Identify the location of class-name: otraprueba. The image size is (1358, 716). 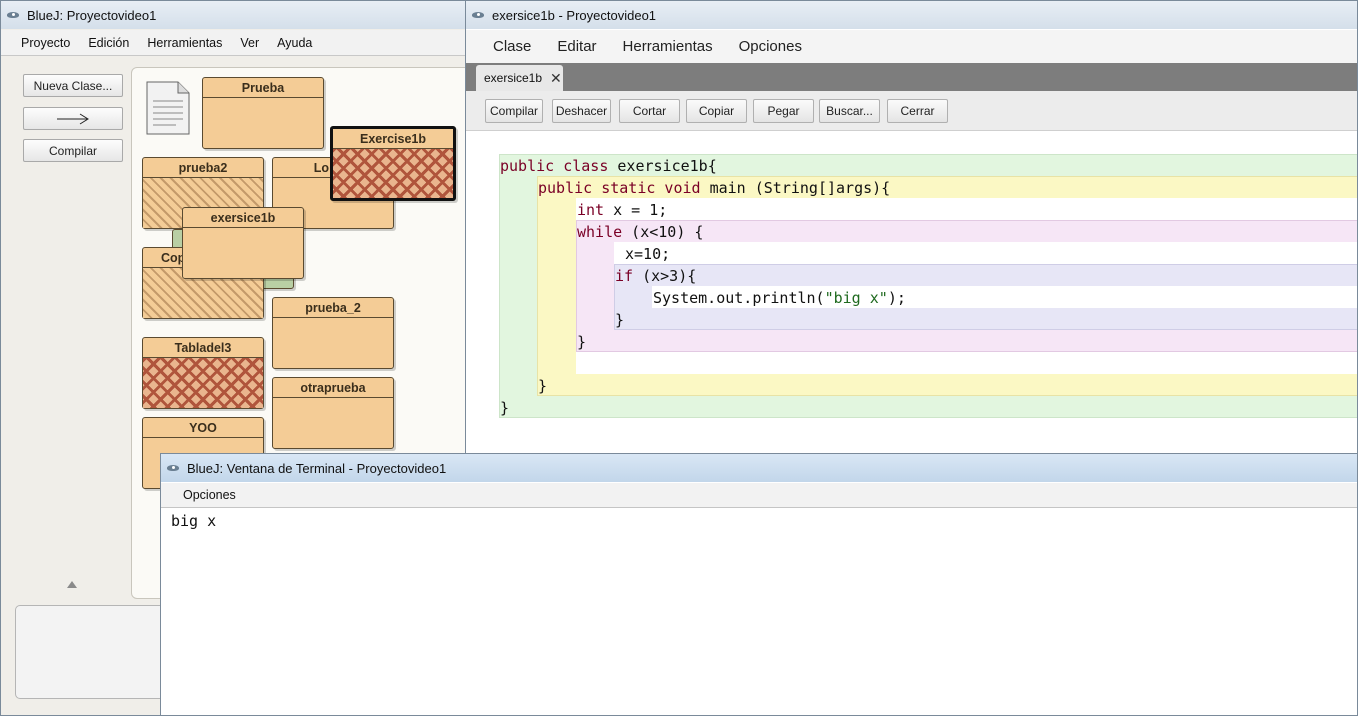
(333, 388).